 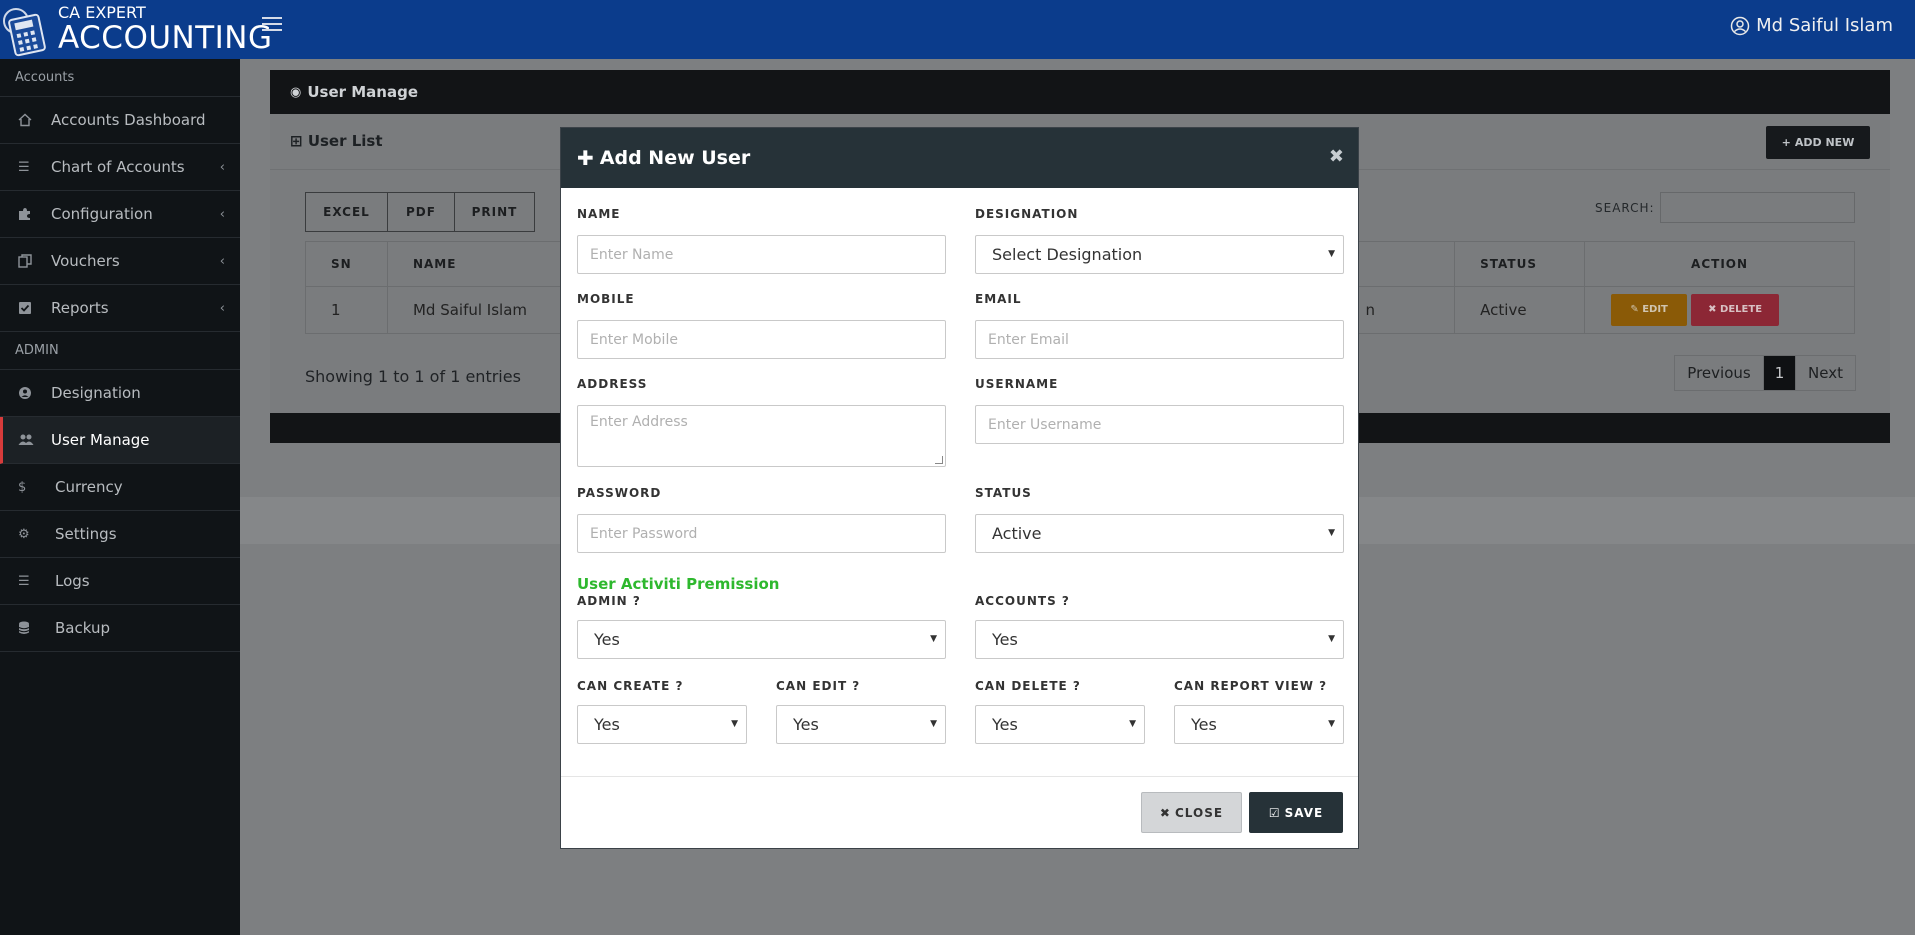 I want to click on sidebar-item-label: Chart of Accounts, so click(x=118, y=167).